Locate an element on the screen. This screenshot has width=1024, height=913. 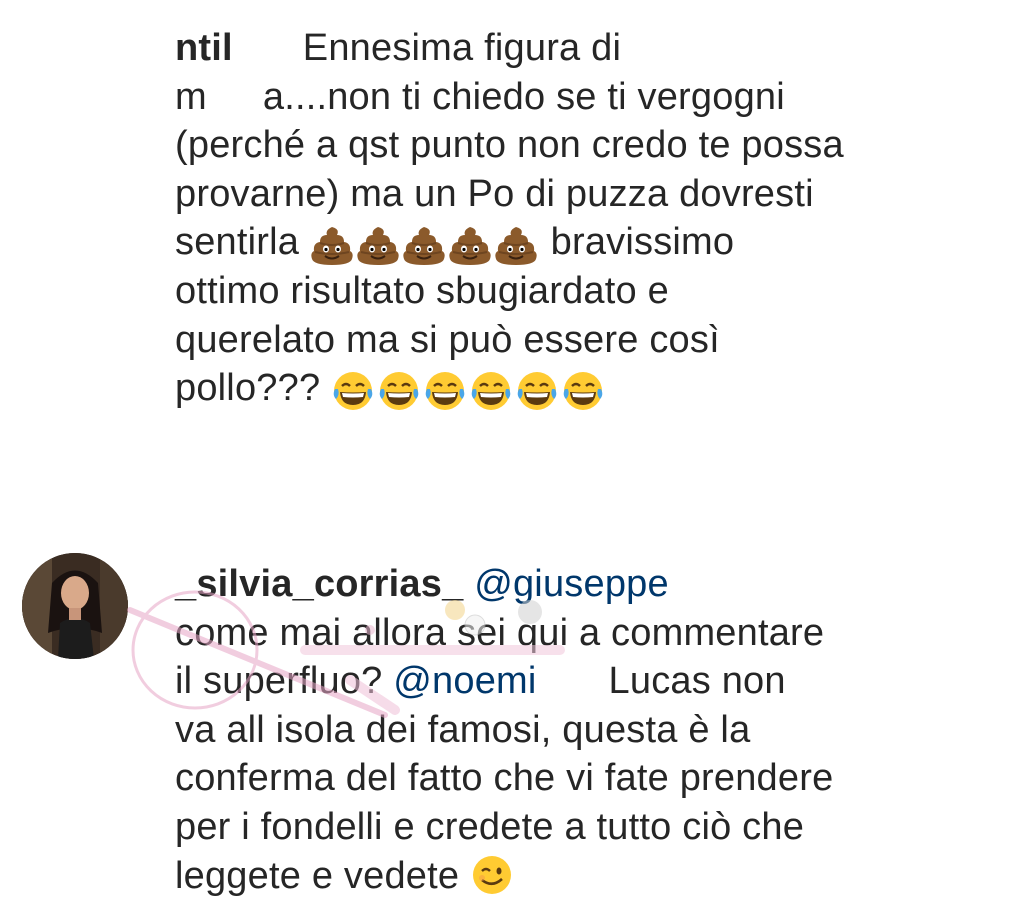
comment-1-text-5: provarne) ma un Po di puzza dovresti is located at coordinates (494, 193).